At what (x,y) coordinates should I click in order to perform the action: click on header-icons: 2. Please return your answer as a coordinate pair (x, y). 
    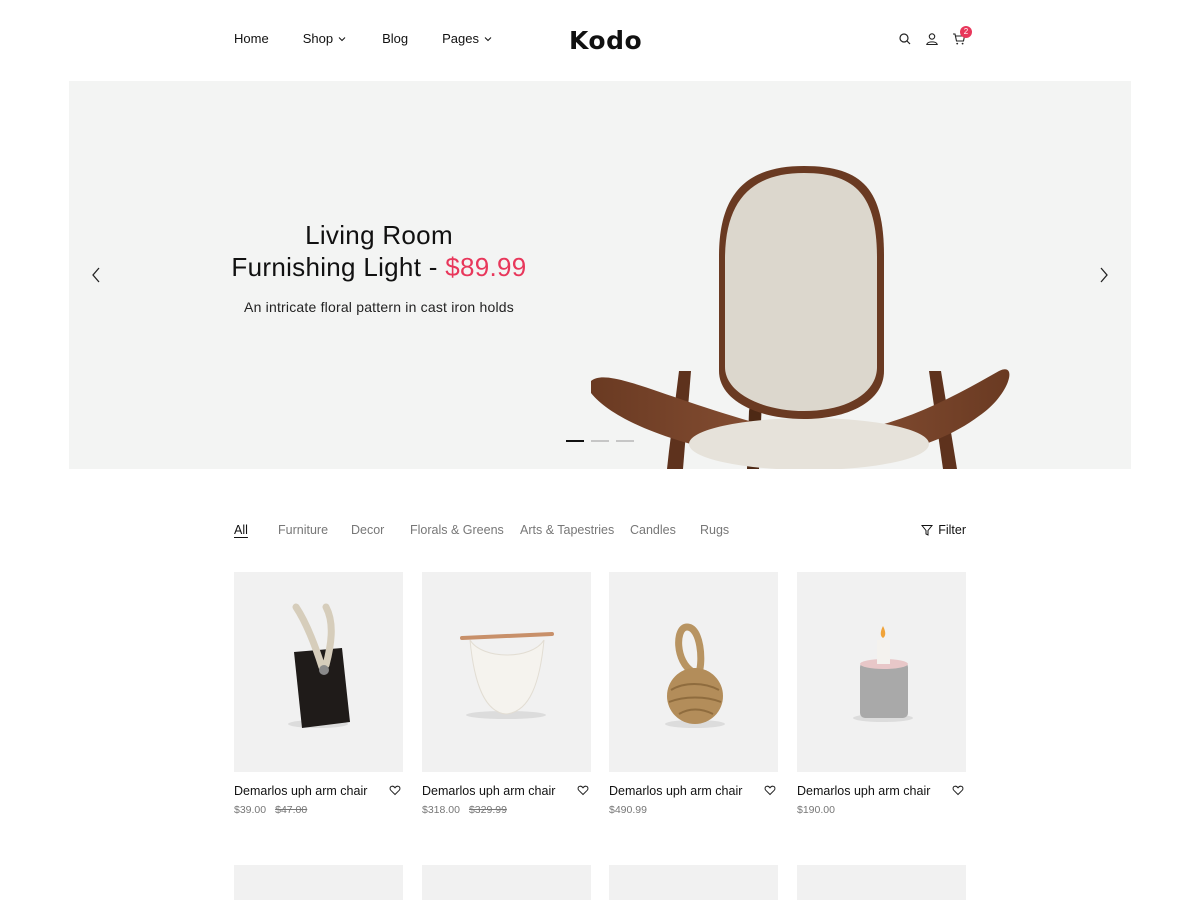
    Looking at the image, I should click on (928, 36).